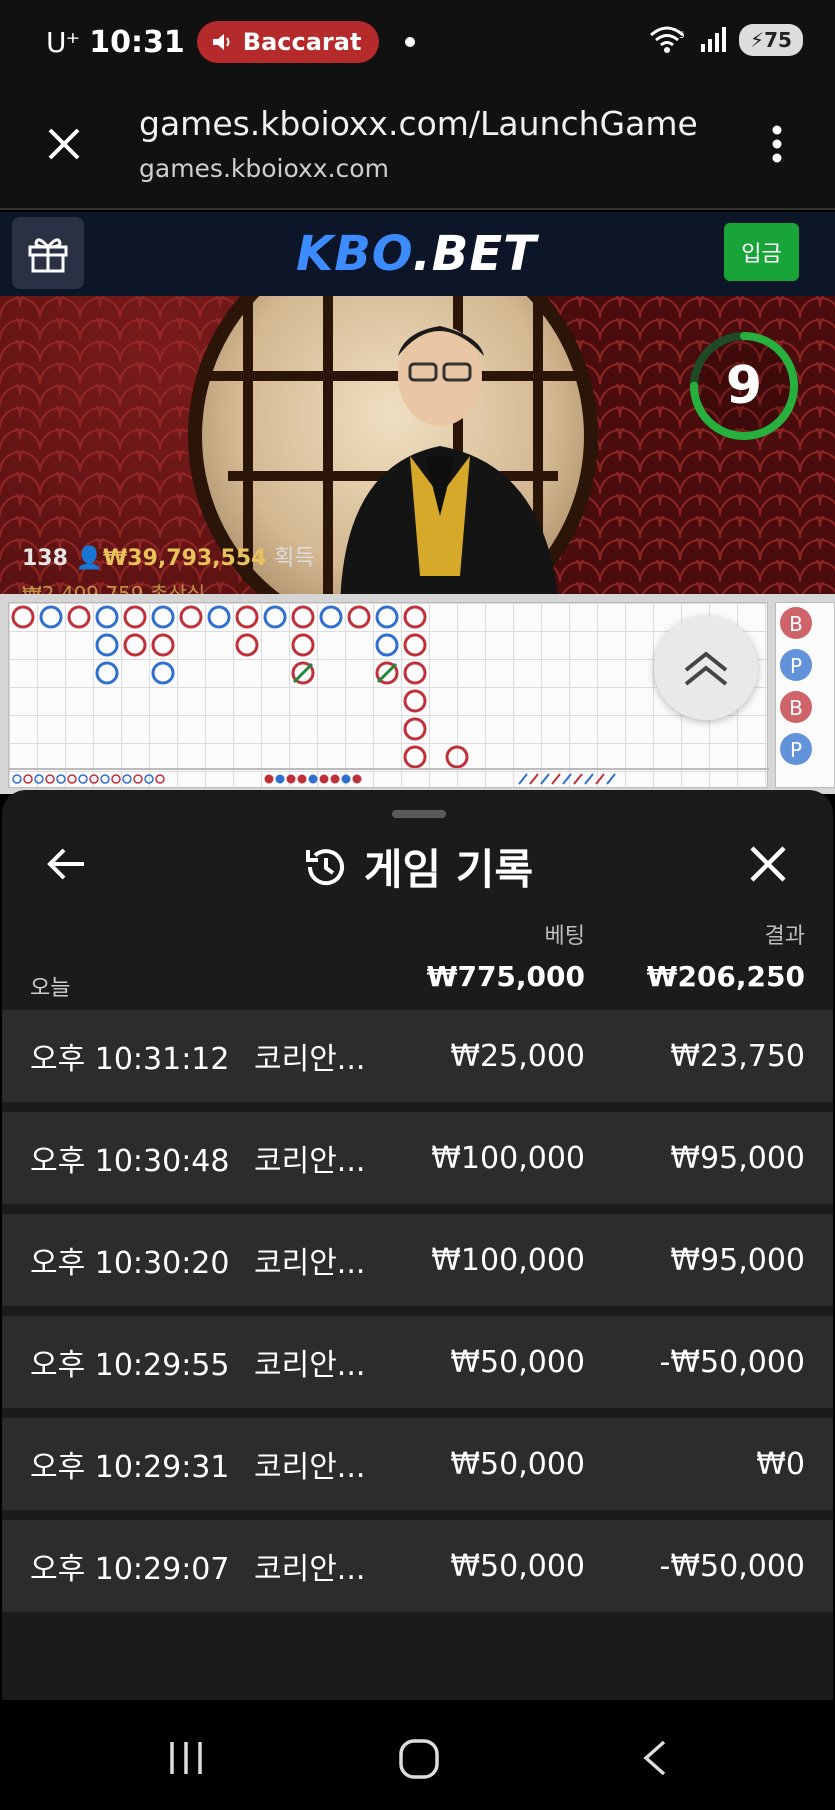 This screenshot has width=835, height=1810. I want to click on double-chevron-up-icon, so click(706, 668).